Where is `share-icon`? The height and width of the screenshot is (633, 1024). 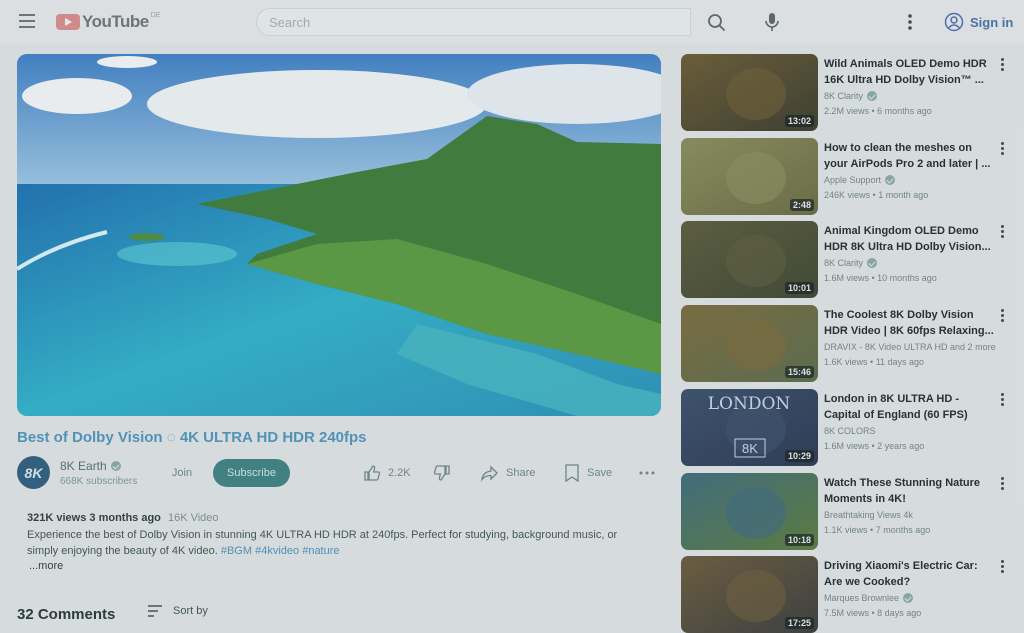
share-icon is located at coordinates (489, 473).